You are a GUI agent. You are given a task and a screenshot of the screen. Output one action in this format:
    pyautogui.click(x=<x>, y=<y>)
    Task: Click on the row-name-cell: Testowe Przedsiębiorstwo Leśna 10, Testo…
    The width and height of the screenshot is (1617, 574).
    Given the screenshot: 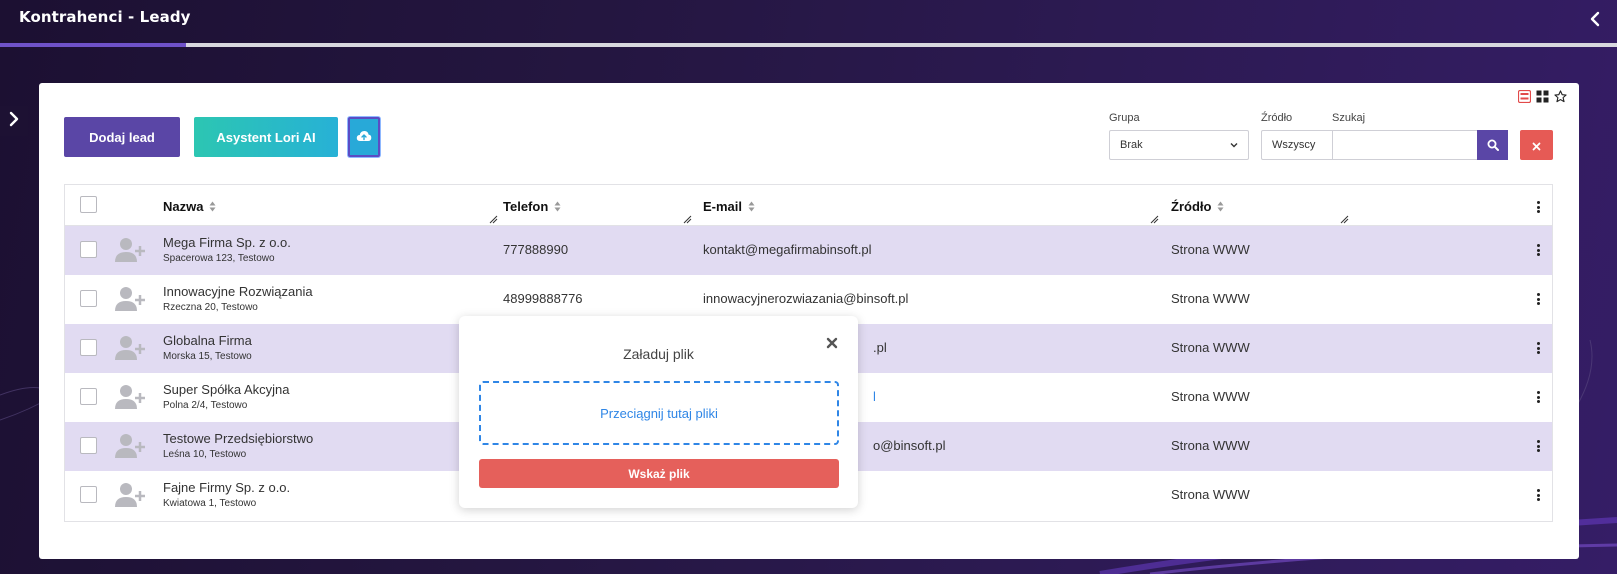 What is the action you would take?
    pyautogui.click(x=238, y=445)
    